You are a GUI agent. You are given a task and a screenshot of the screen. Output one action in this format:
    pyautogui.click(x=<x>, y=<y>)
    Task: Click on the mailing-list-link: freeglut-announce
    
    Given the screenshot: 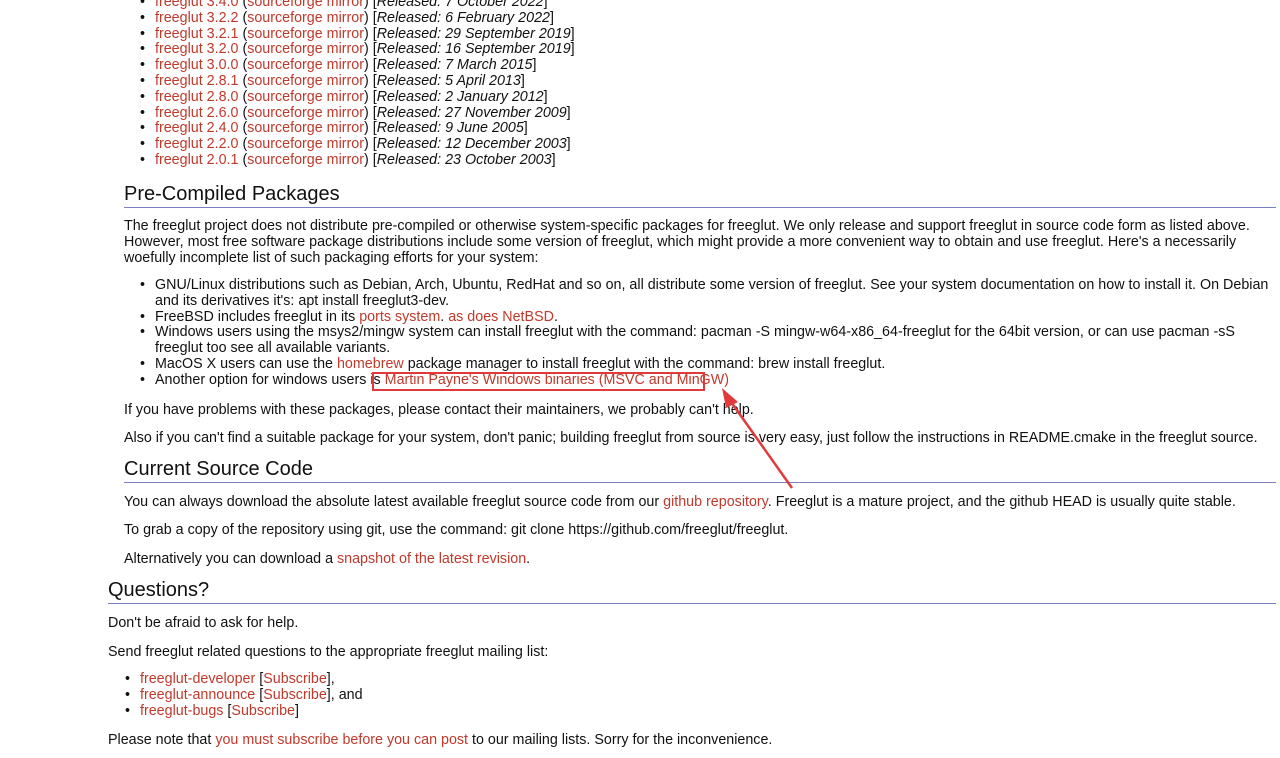 What is the action you would take?
    pyautogui.click(x=197, y=695)
    